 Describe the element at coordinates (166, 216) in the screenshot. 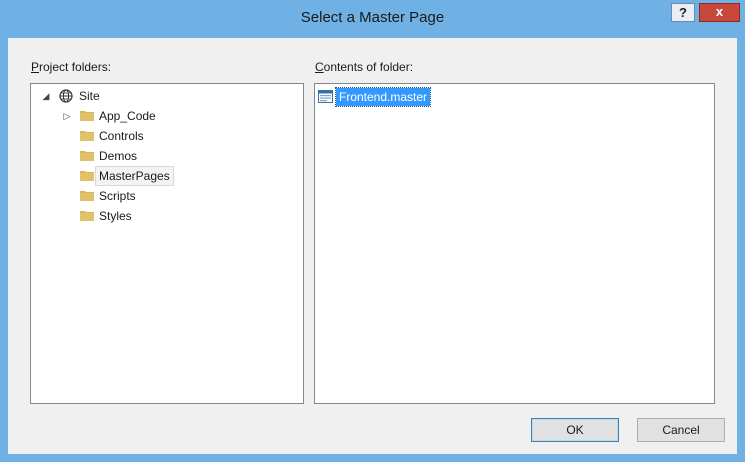

I see `tree-item-styles: Styles` at that location.